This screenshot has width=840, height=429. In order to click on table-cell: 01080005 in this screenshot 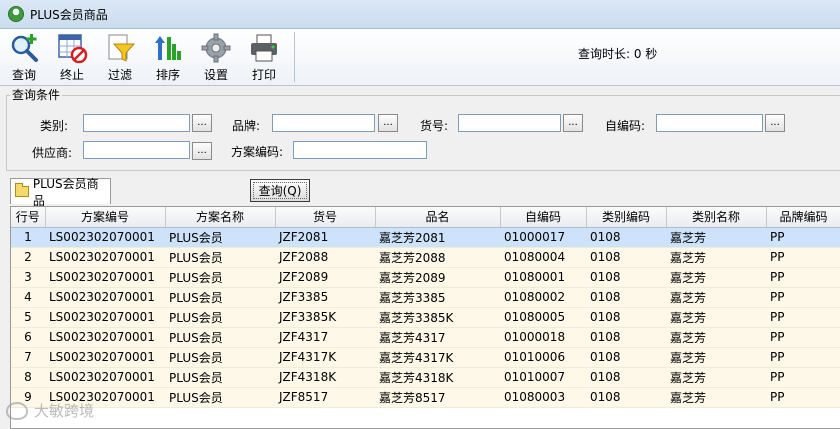, I will do `click(543, 317)`.